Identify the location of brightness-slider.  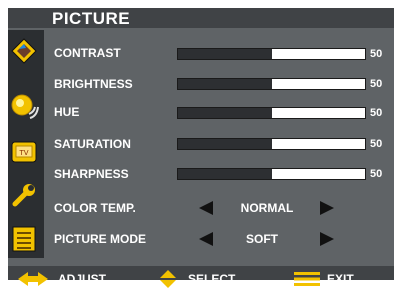
(271, 84).